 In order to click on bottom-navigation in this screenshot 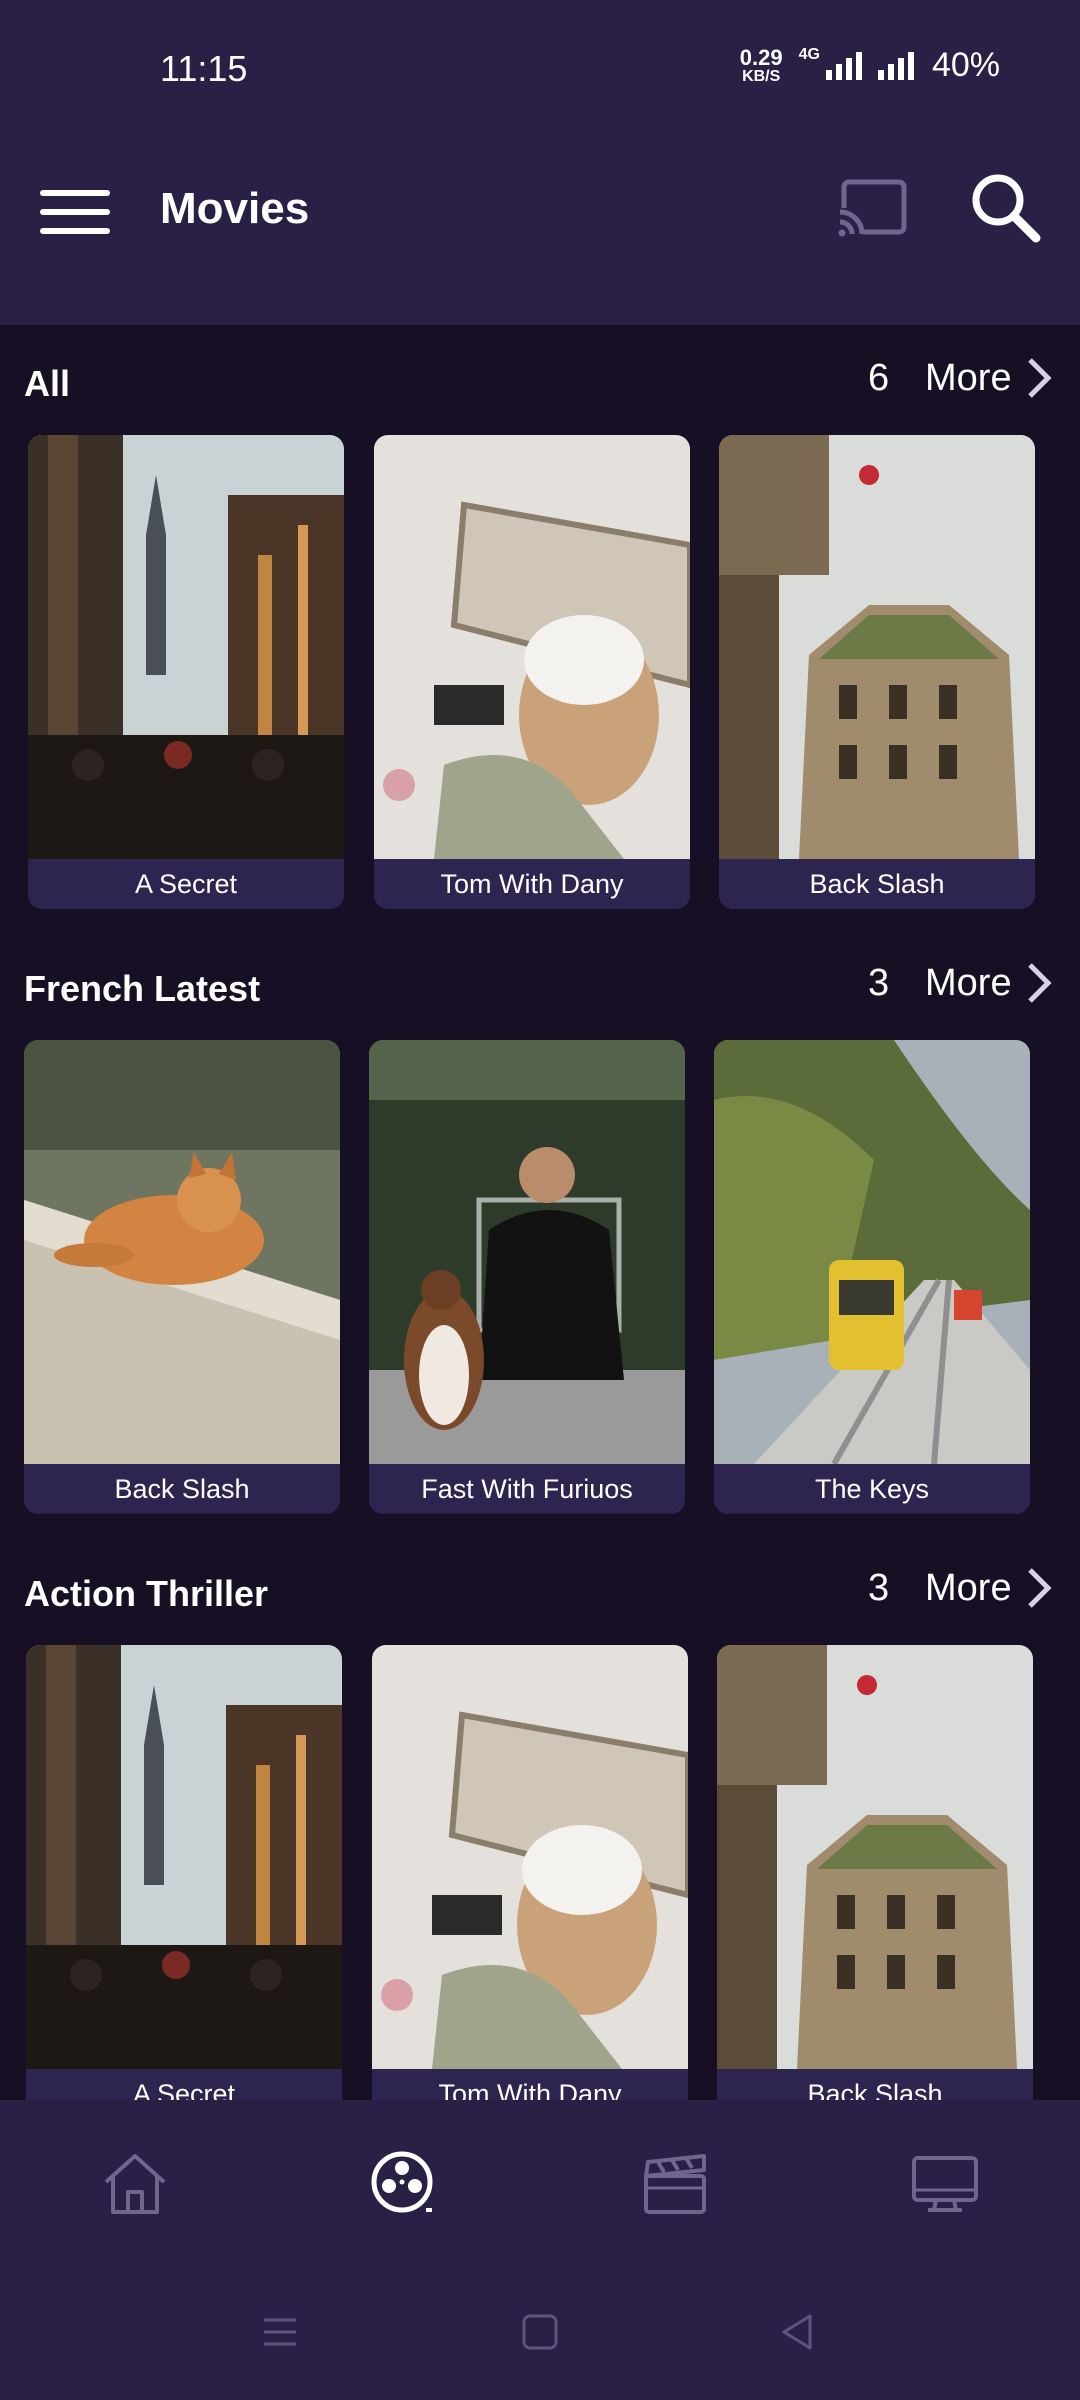, I will do `click(540, 2185)`.